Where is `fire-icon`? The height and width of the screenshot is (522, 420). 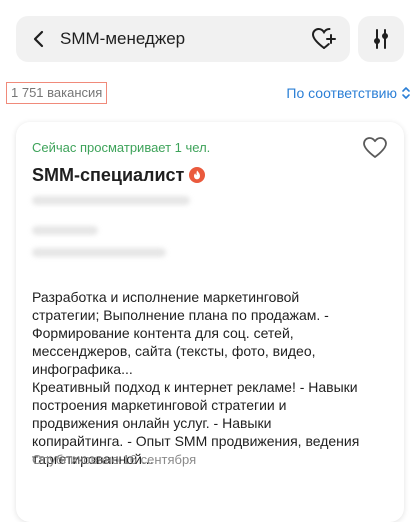
fire-icon is located at coordinates (197, 175).